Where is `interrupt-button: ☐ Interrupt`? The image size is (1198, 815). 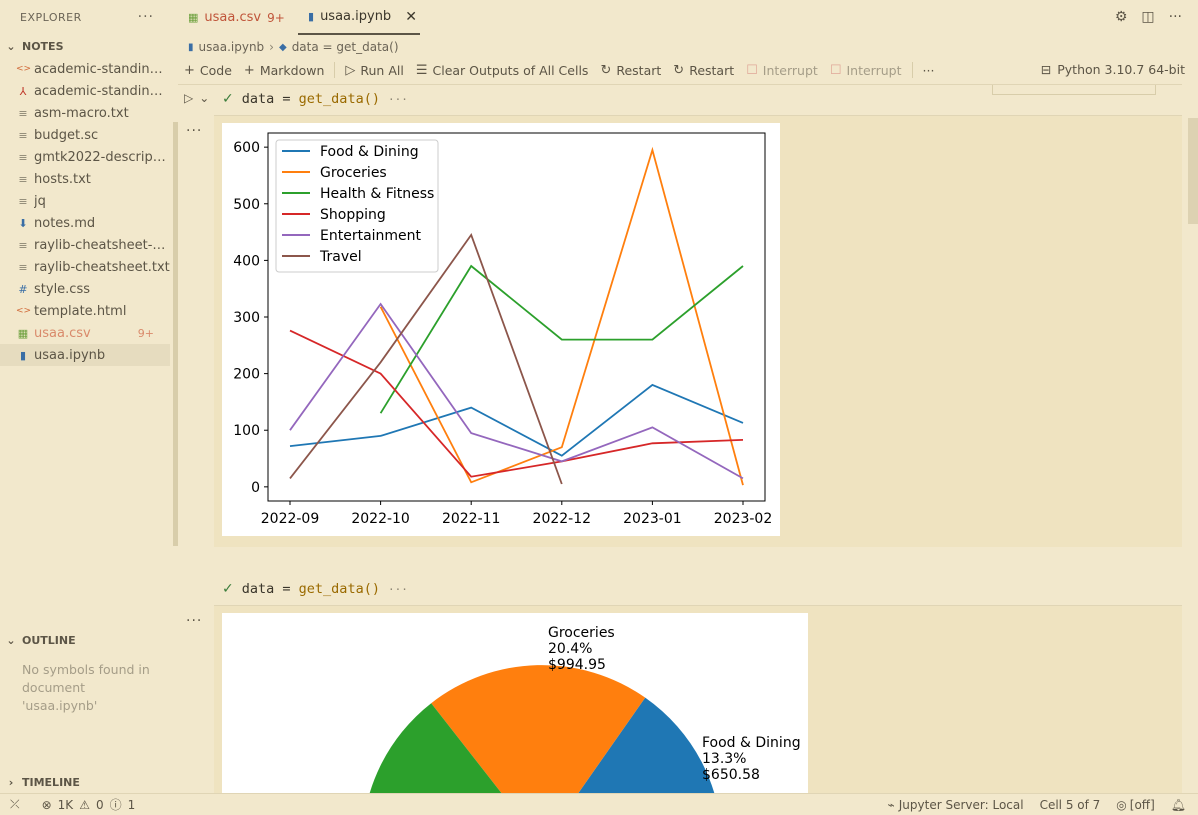 interrupt-button: ☐ Interrupt is located at coordinates (782, 70).